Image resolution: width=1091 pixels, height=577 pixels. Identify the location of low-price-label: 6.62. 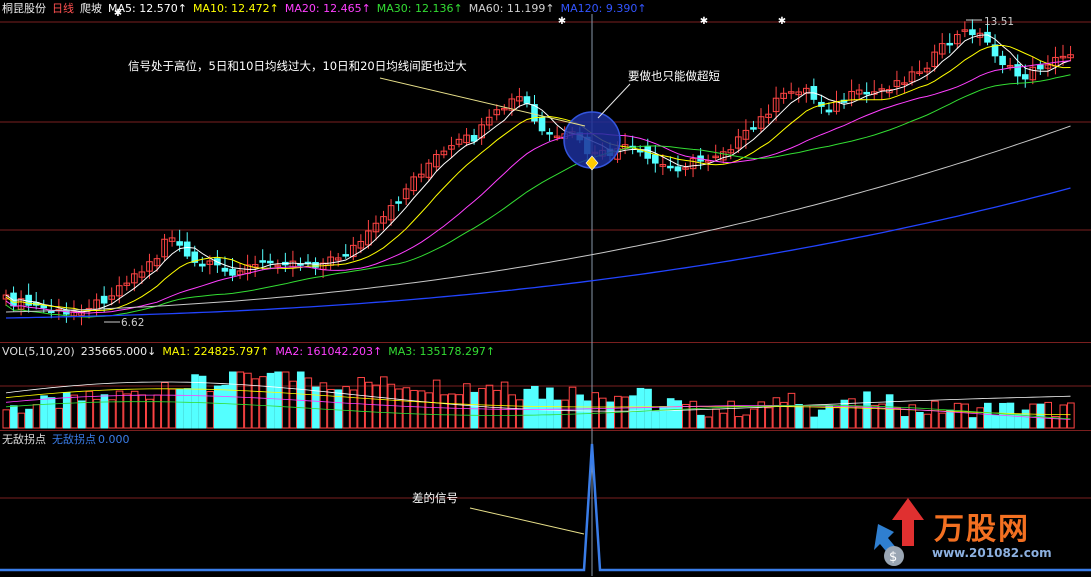
(133, 323).